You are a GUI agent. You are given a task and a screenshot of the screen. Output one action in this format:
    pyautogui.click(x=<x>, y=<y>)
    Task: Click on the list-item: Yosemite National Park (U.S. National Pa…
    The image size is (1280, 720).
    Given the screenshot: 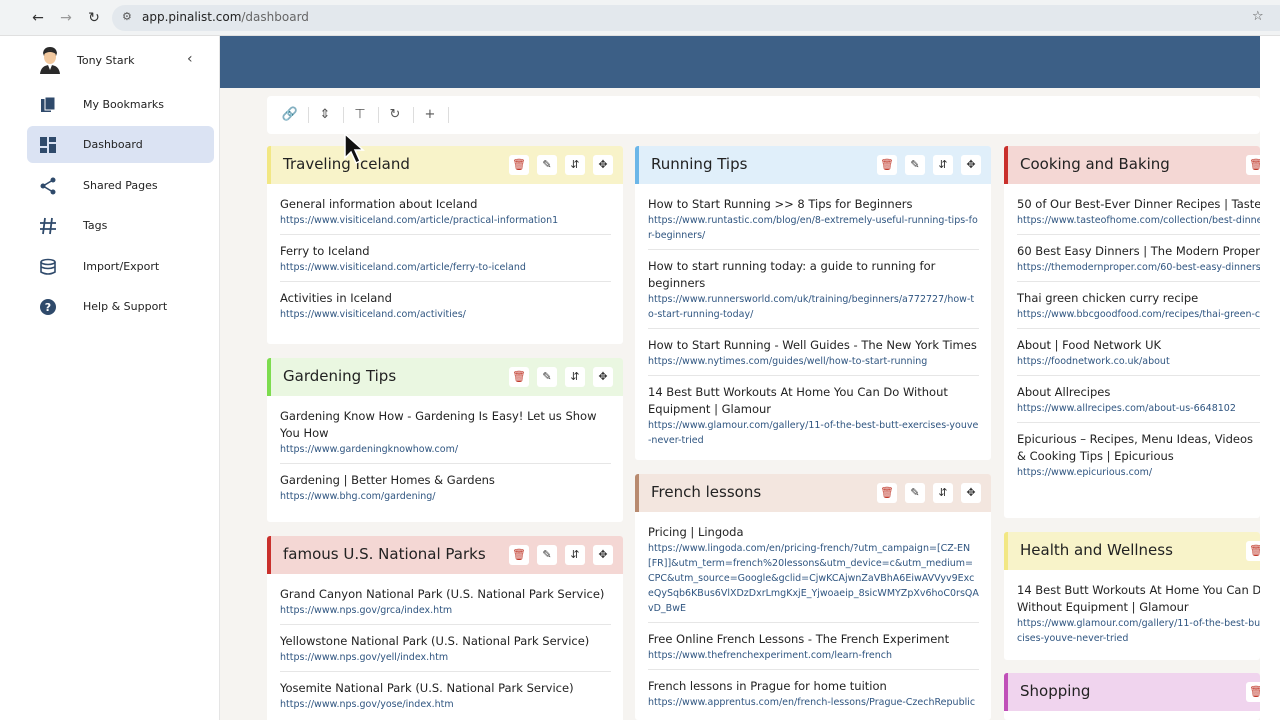 What is the action you would take?
    pyautogui.click(x=445, y=695)
    